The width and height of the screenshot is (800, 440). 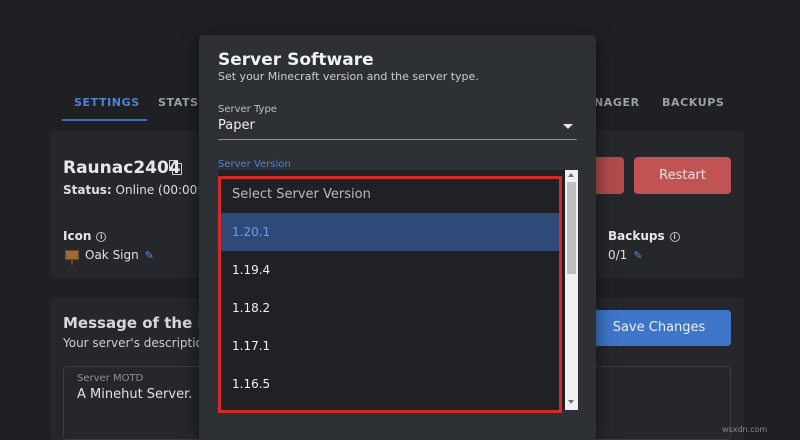 I want to click on backups-count: 0/1 ✎, so click(x=625, y=255).